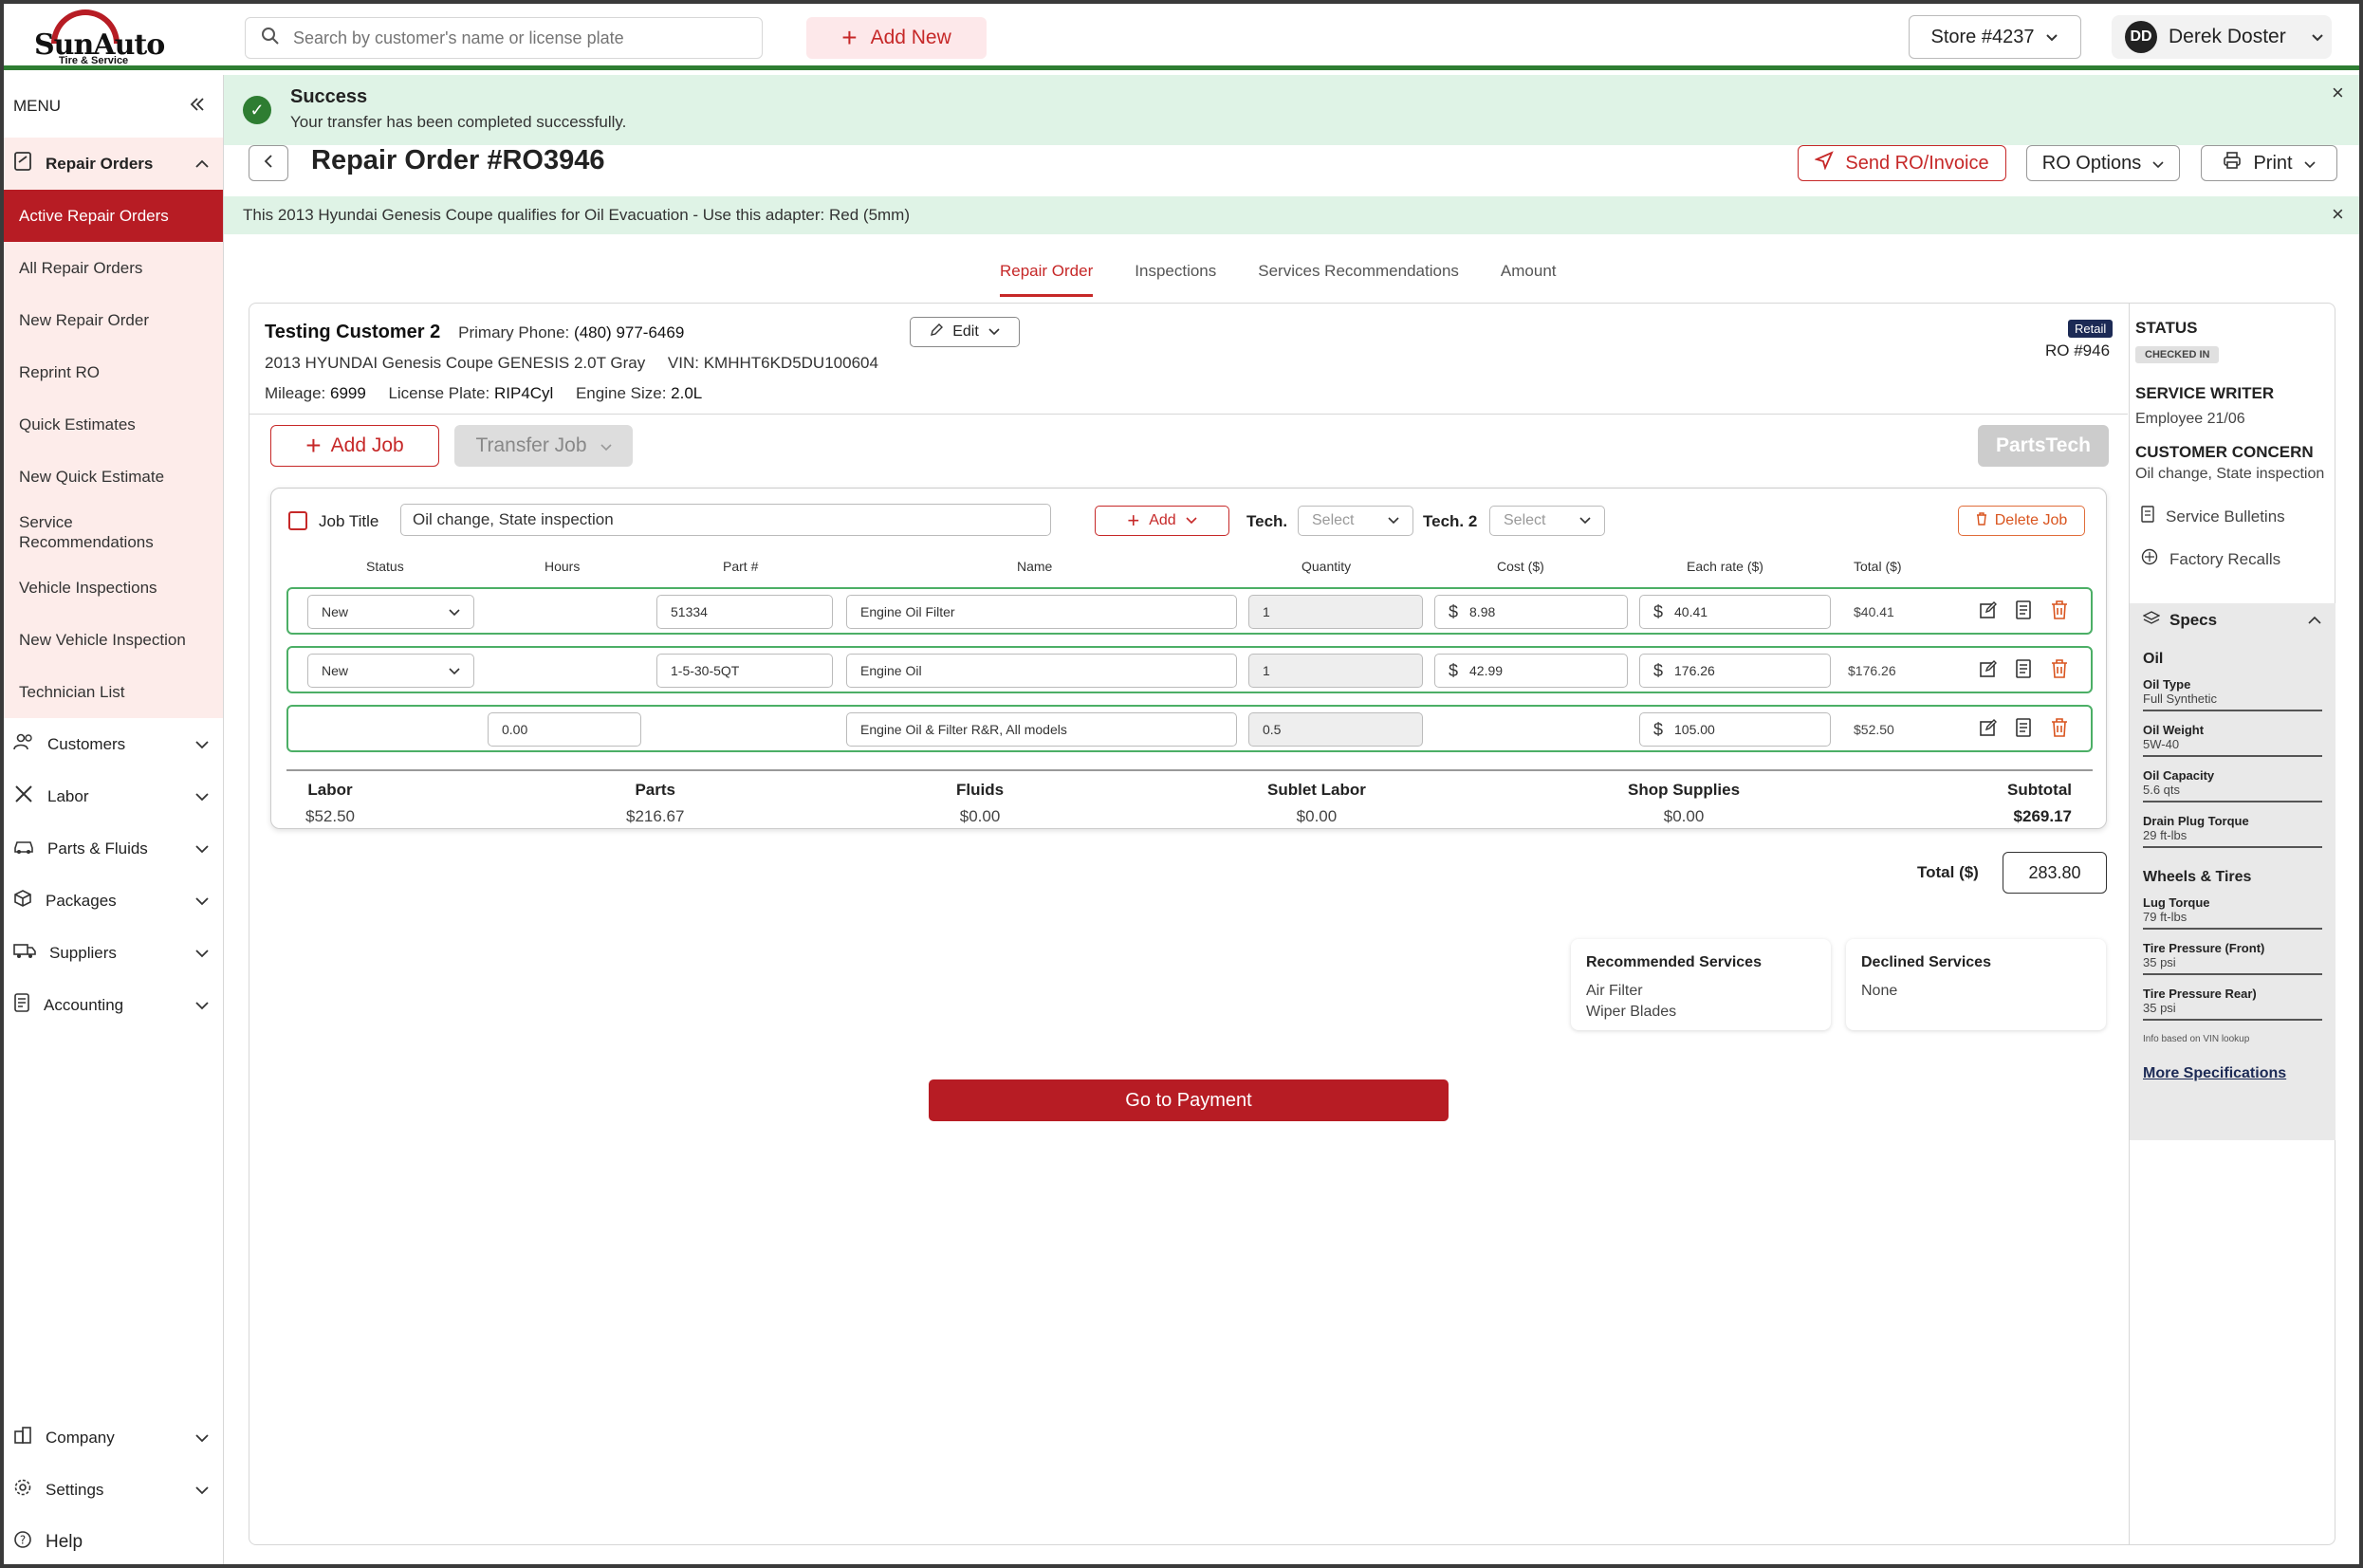  Describe the element at coordinates (335, 612) in the screenshot. I see `status-value: New` at that location.